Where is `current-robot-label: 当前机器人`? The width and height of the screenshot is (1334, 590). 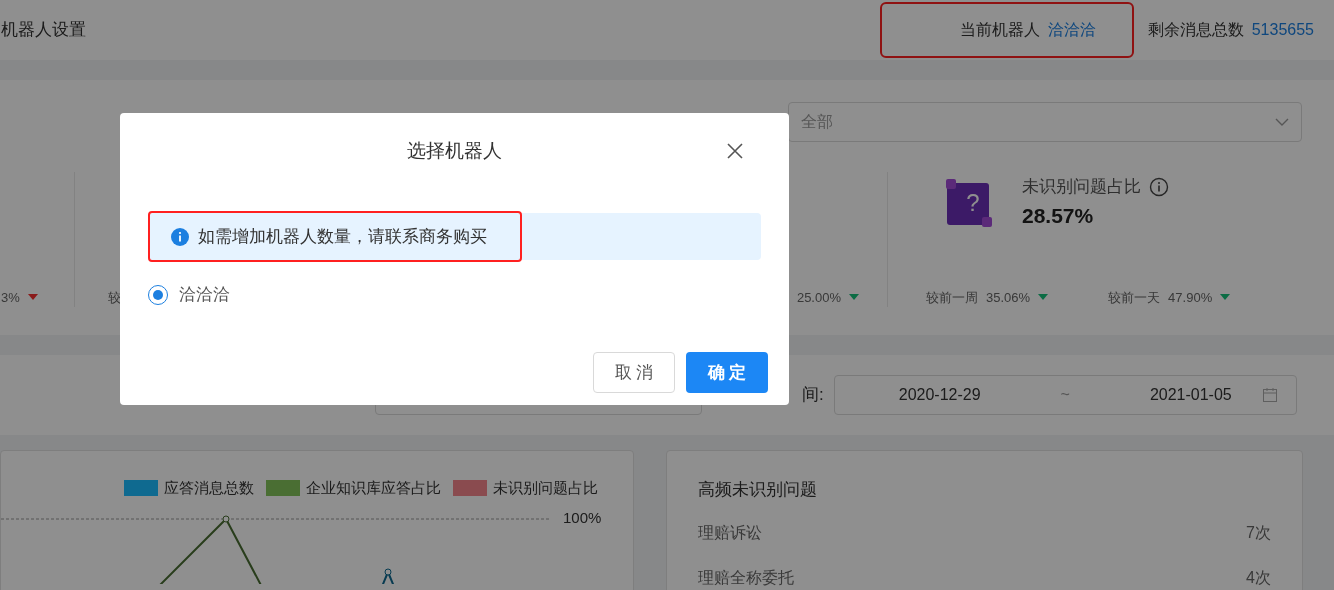 current-robot-label: 当前机器人 is located at coordinates (999, 30).